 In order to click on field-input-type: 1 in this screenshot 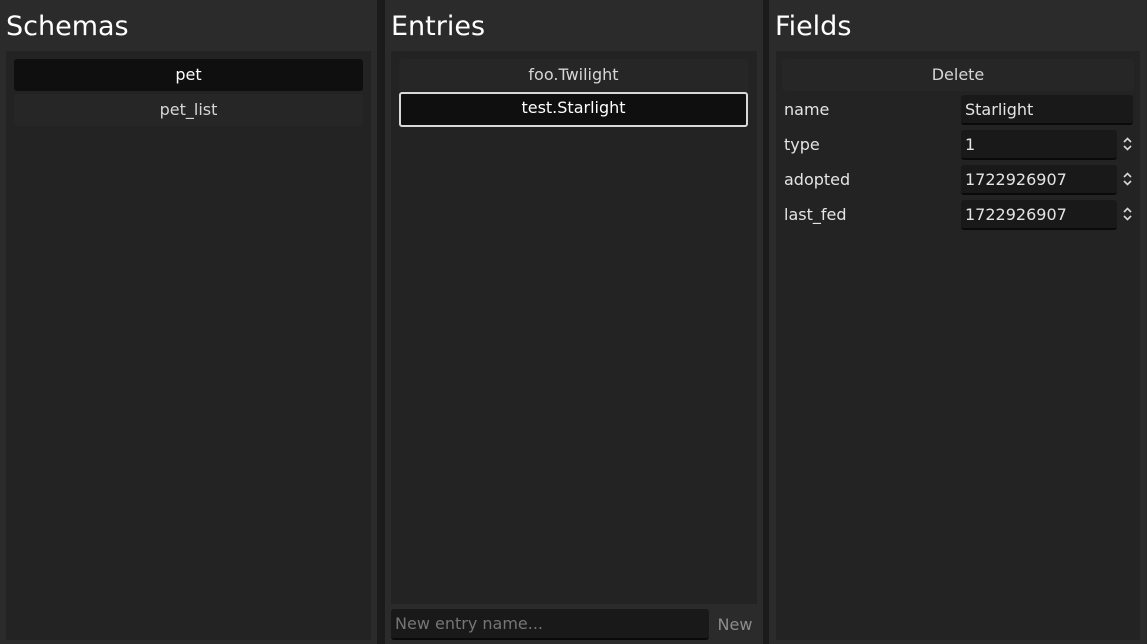, I will do `click(1039, 145)`.